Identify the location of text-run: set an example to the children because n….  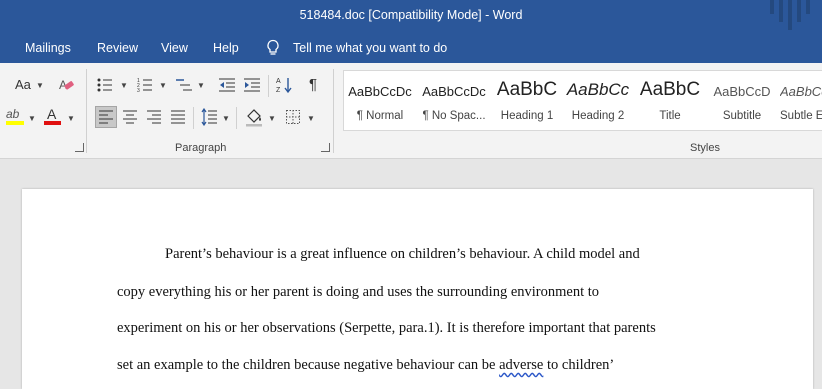
(308, 365).